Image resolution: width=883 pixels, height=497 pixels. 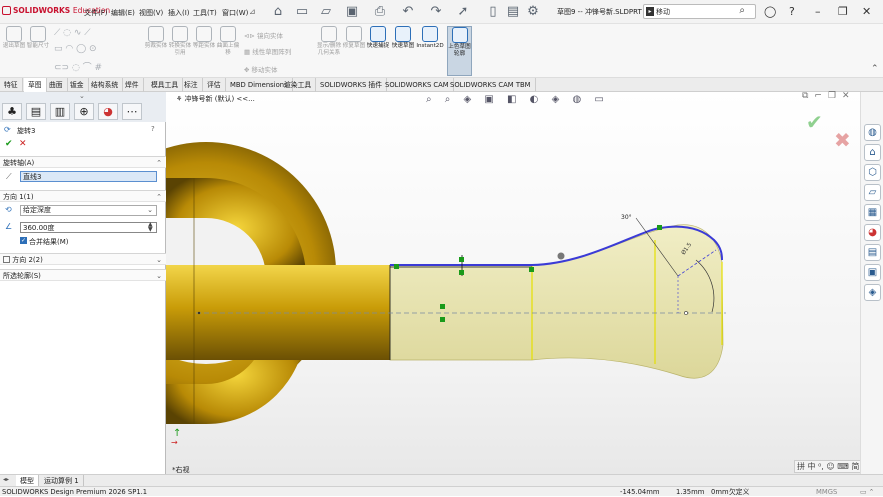 What do you see at coordinates (191, 85) in the screenshot?
I see `tab-7: 标注` at bounding box center [191, 85].